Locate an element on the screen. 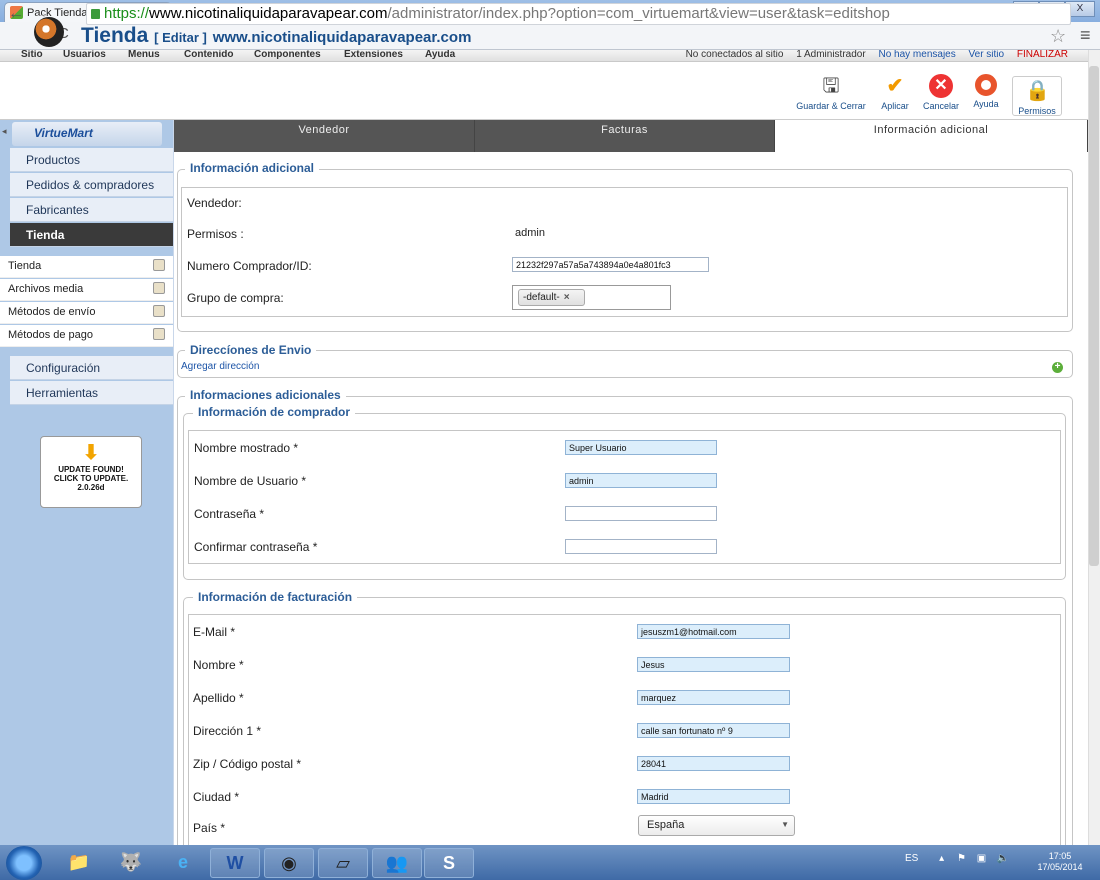  tab-facturas: Facturas is located at coordinates (625, 136).